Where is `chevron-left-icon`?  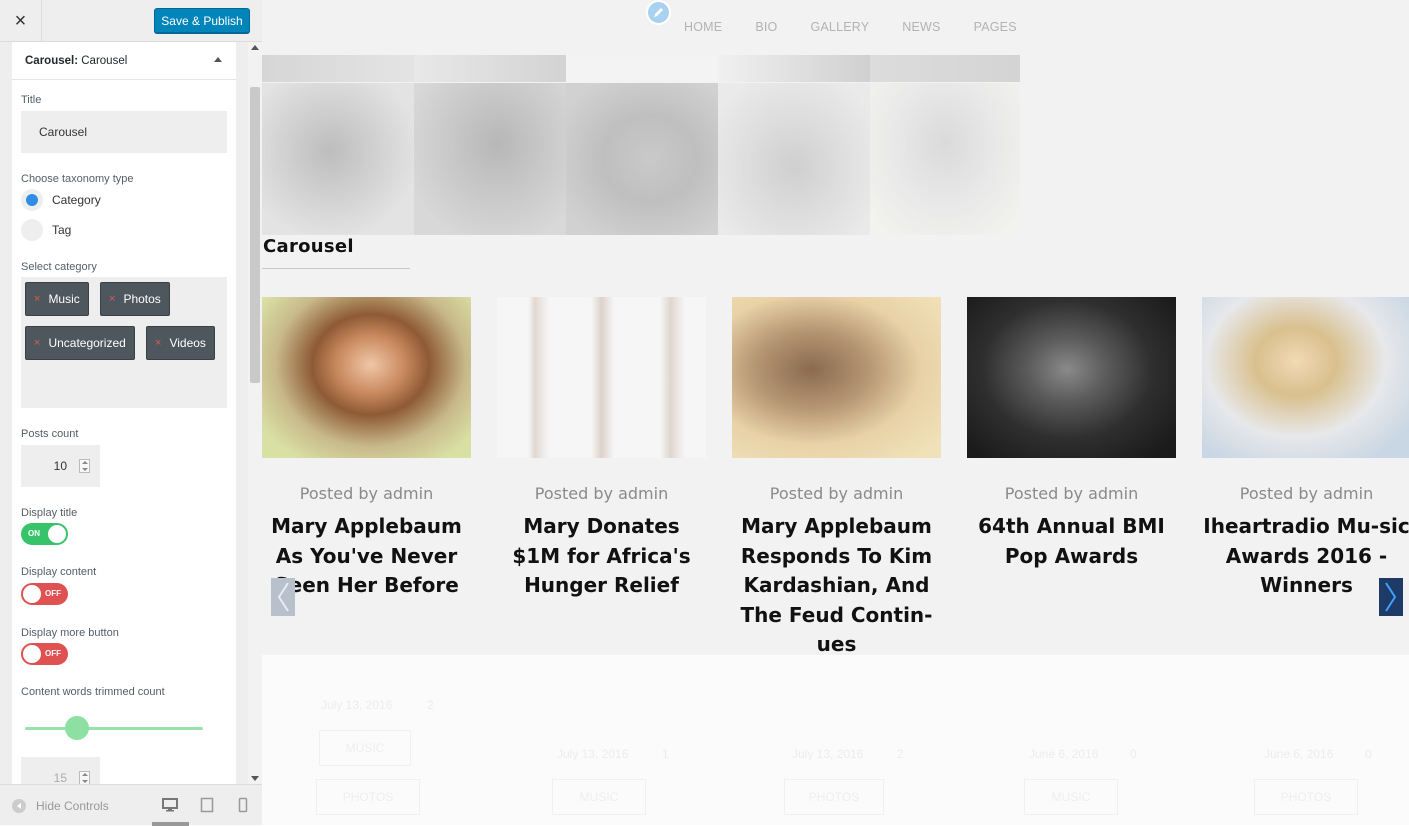
chevron-left-icon is located at coordinates (283, 597).